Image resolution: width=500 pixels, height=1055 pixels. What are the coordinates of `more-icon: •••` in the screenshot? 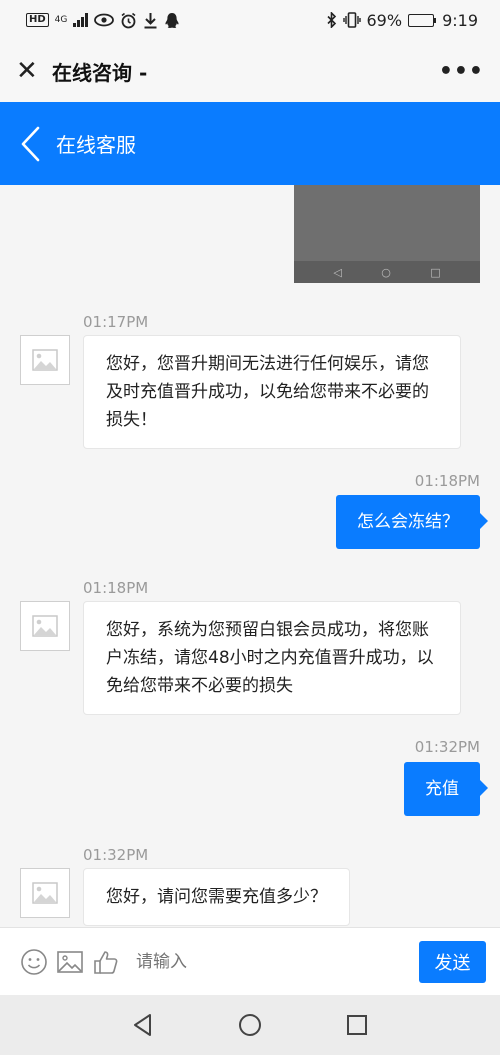 It's located at (461, 71).